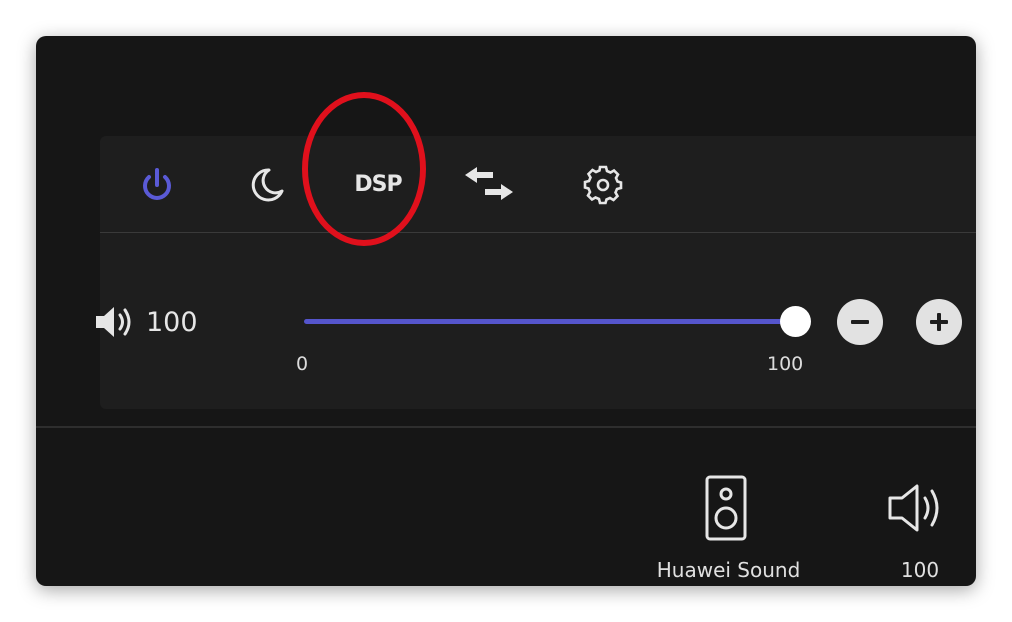 The image size is (1012, 622). Describe the element at coordinates (506, 427) in the screenshot. I see `section-divider` at that location.